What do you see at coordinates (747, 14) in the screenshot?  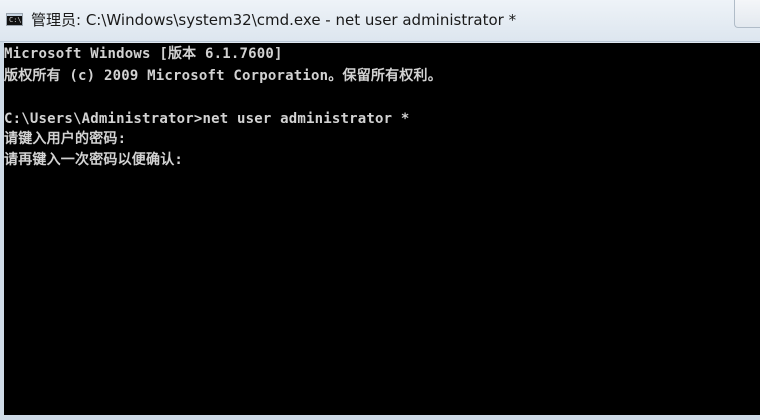 I see `window-control-button` at bounding box center [747, 14].